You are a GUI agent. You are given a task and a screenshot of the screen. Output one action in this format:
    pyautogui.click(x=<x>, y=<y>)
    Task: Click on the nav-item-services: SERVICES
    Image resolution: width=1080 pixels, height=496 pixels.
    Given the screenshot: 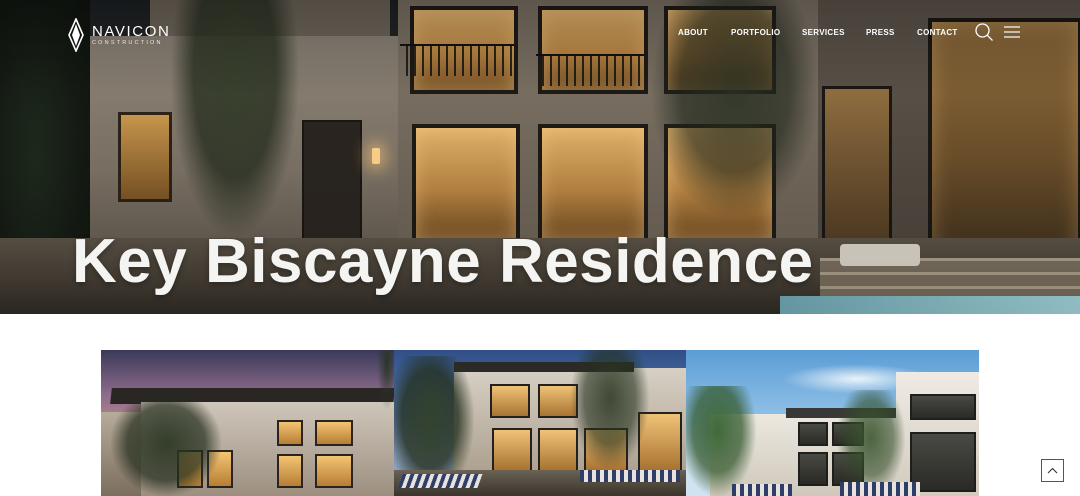 What is the action you would take?
    pyautogui.click(x=823, y=32)
    